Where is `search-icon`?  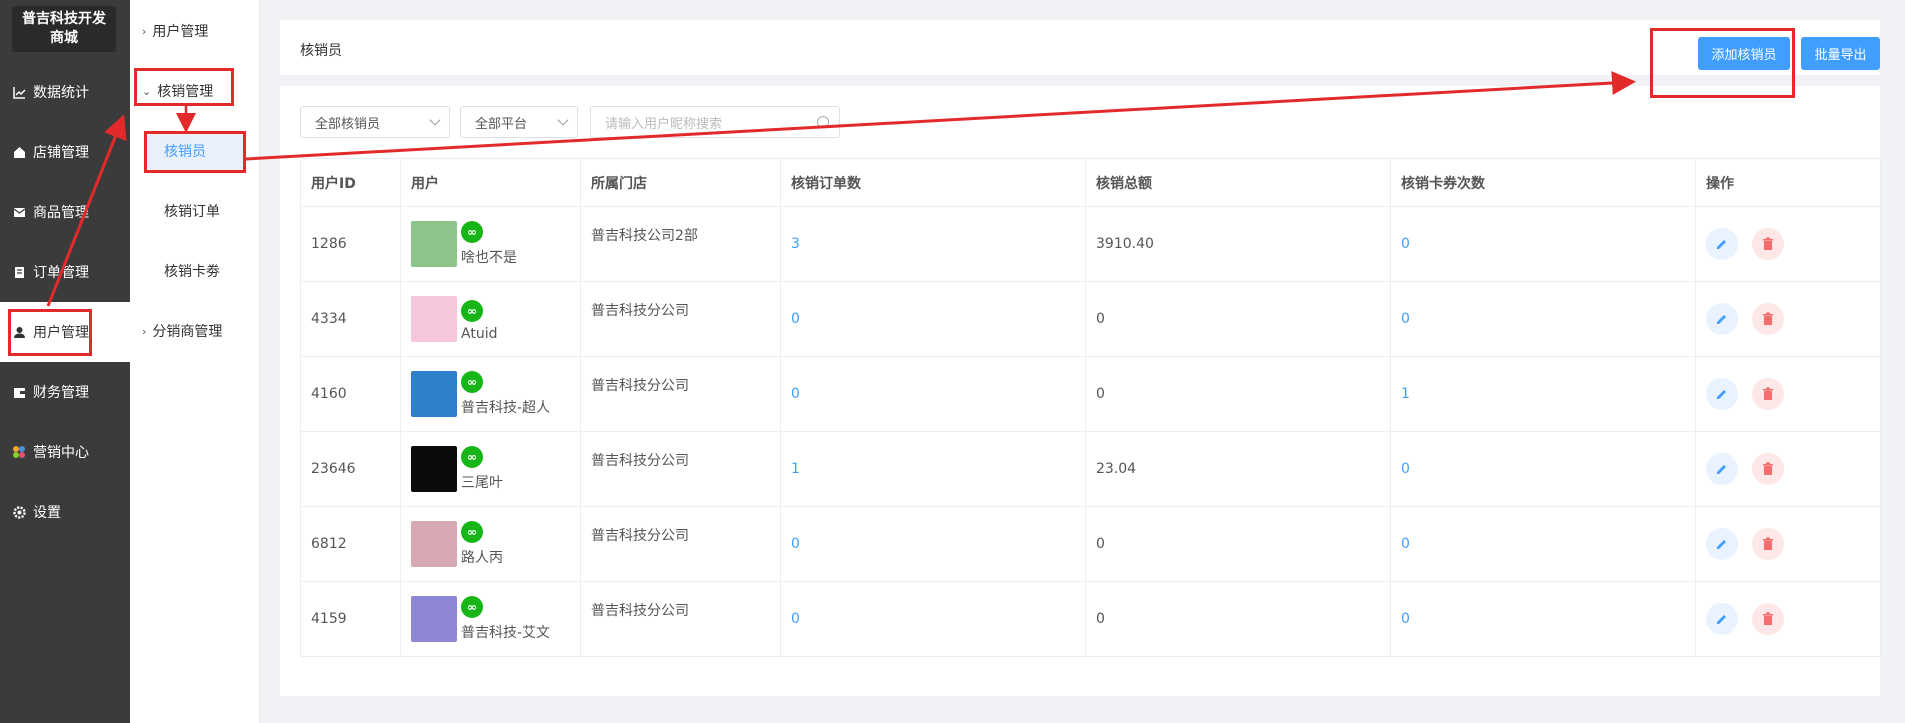 search-icon is located at coordinates (823, 122).